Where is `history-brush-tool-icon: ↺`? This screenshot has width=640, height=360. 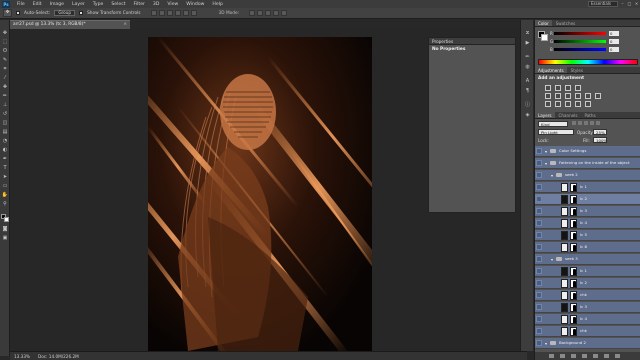
history-brush-tool-icon: ↺ is located at coordinates (5, 114).